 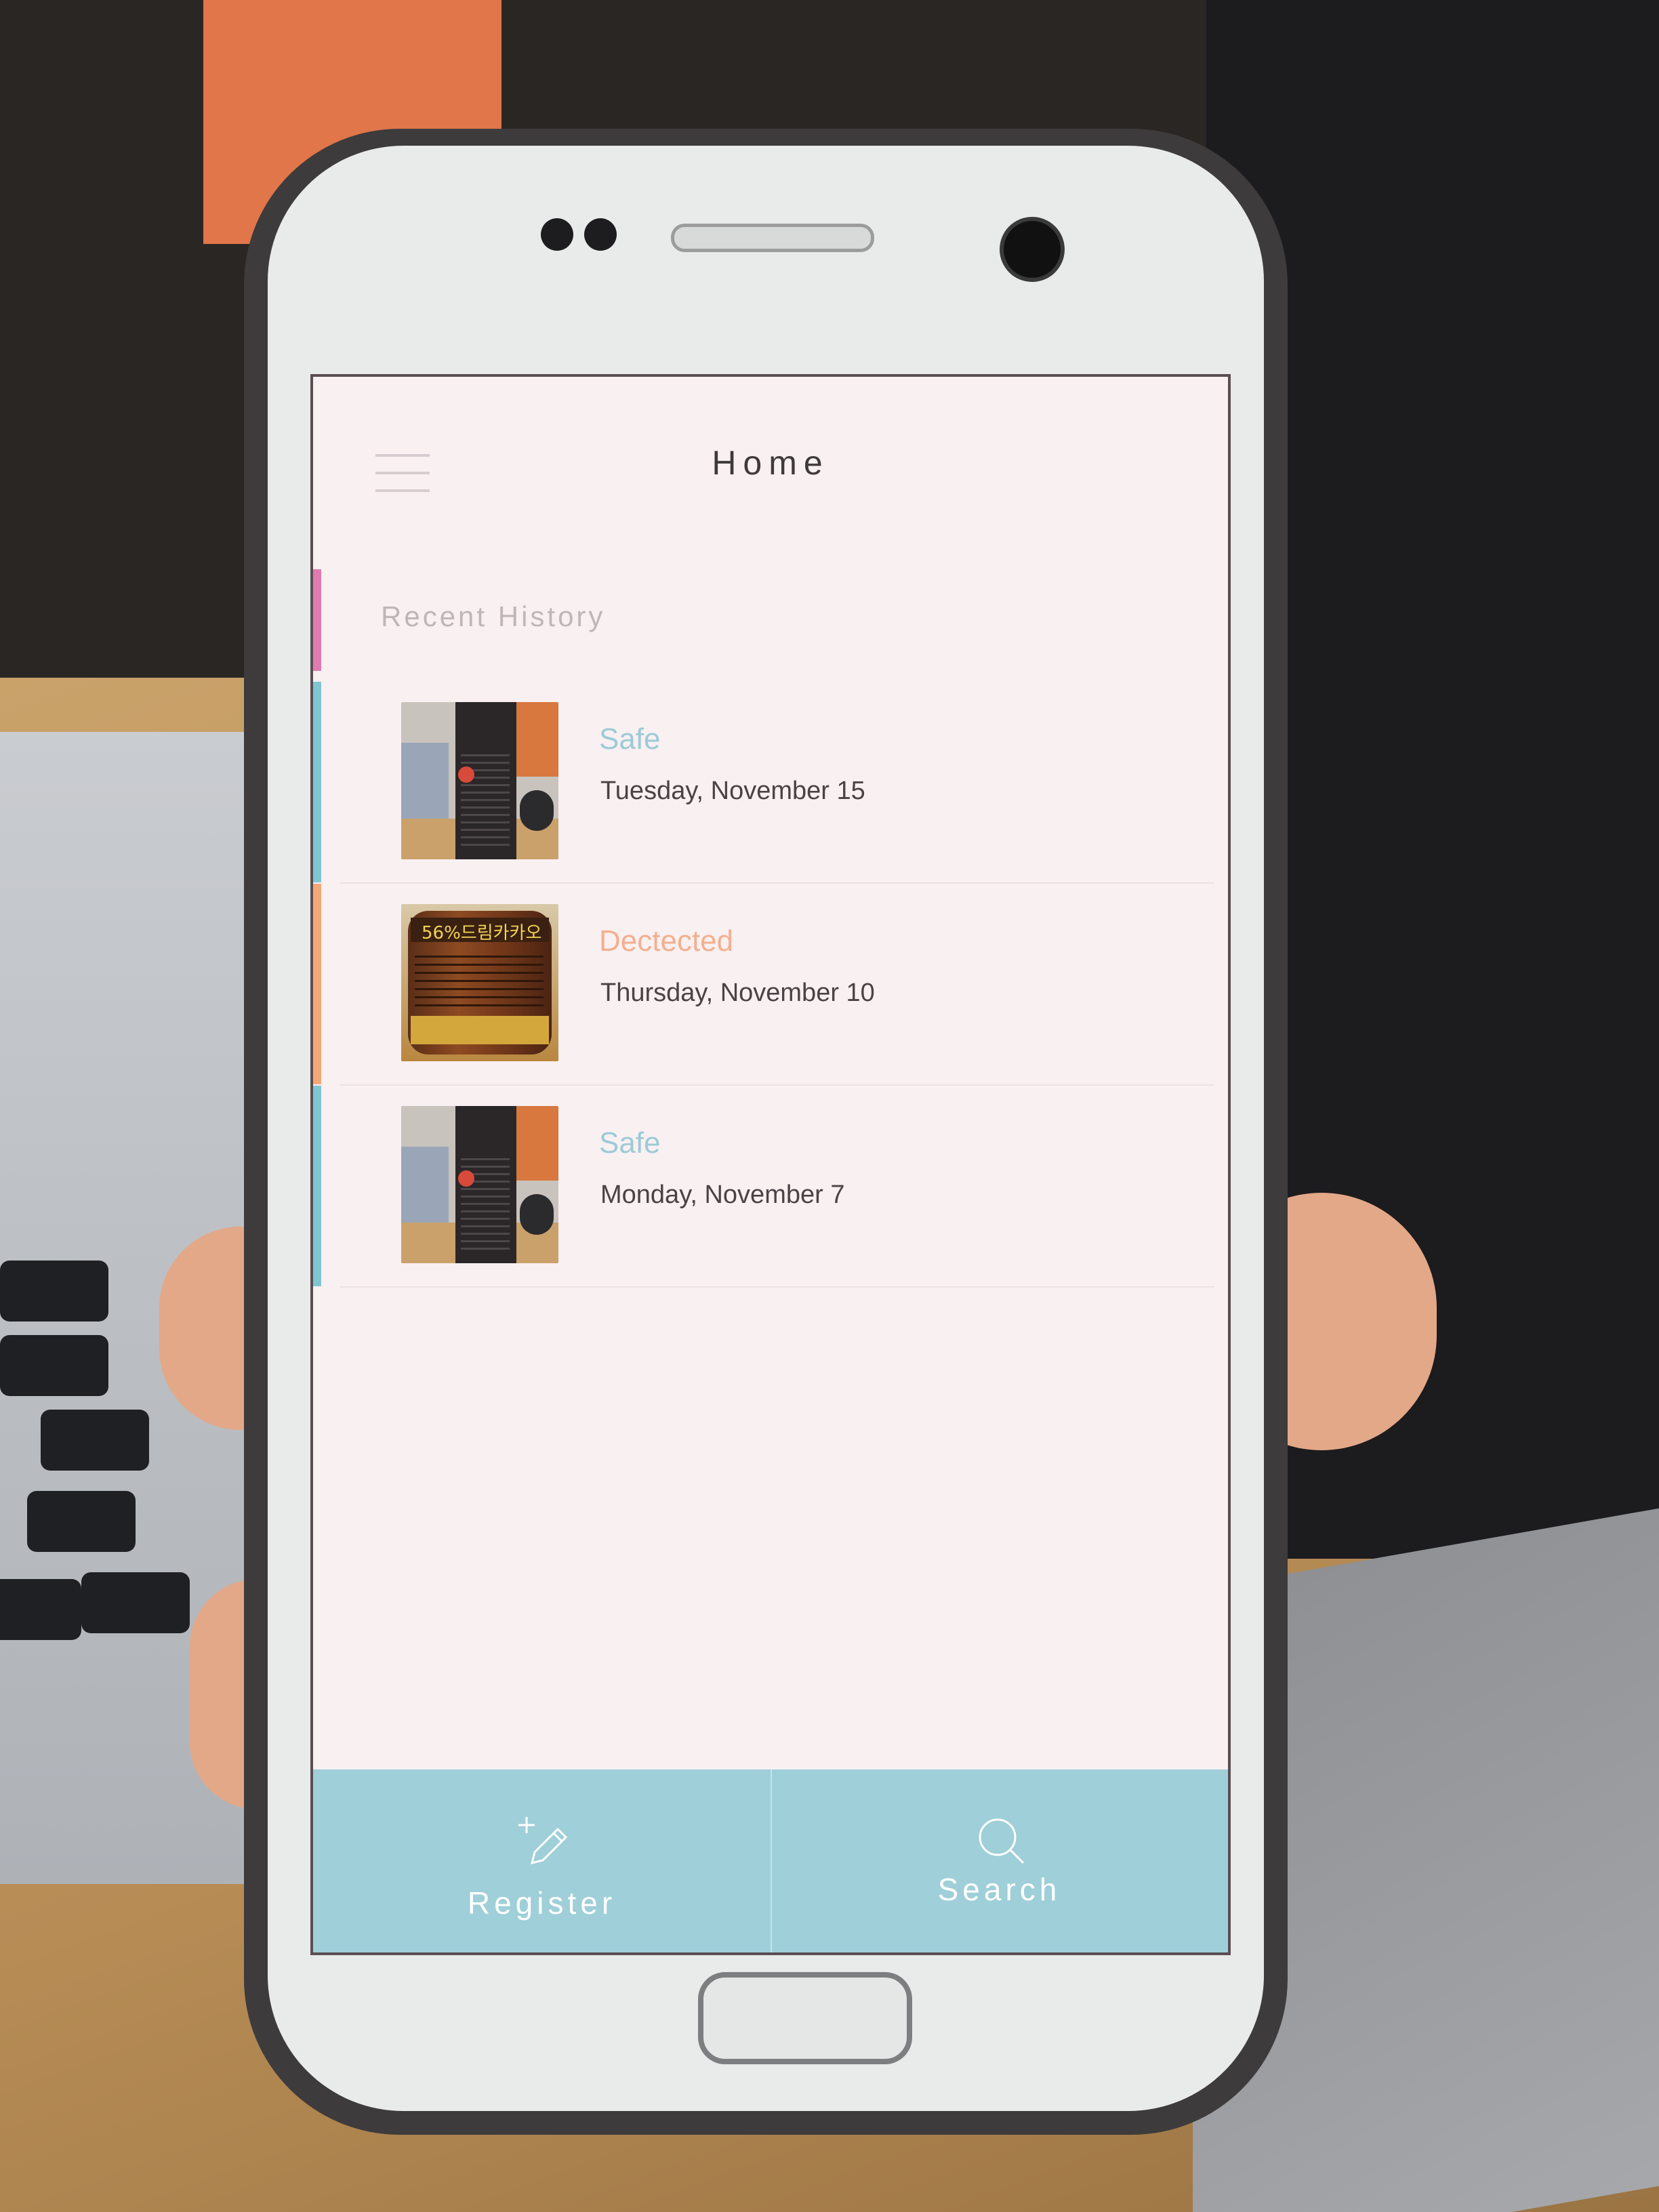 I want to click on history-item: Safe Tuesday, November 15, so click(x=763, y=783).